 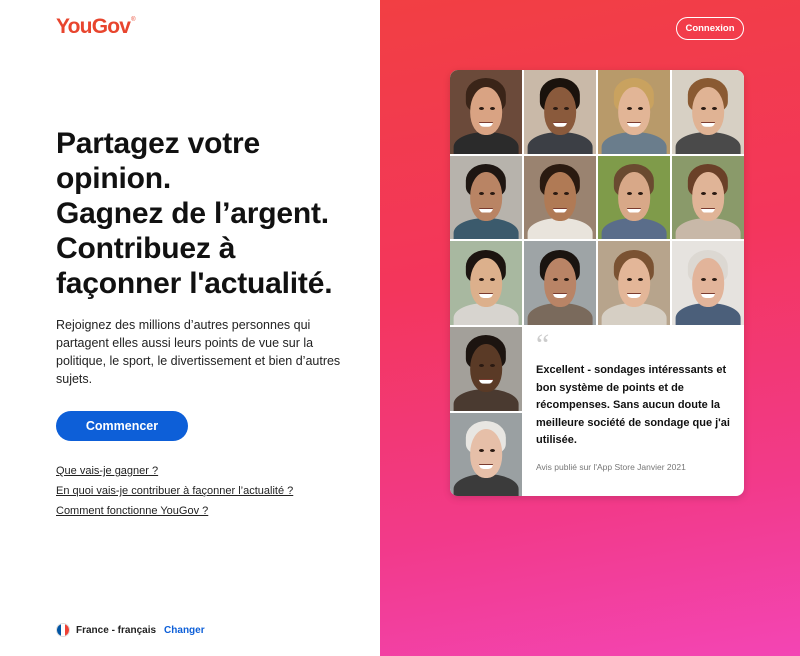 What do you see at coordinates (174, 471) in the screenshot?
I see `link-what-will-i-earn: Que vais-je gagner ?` at bounding box center [174, 471].